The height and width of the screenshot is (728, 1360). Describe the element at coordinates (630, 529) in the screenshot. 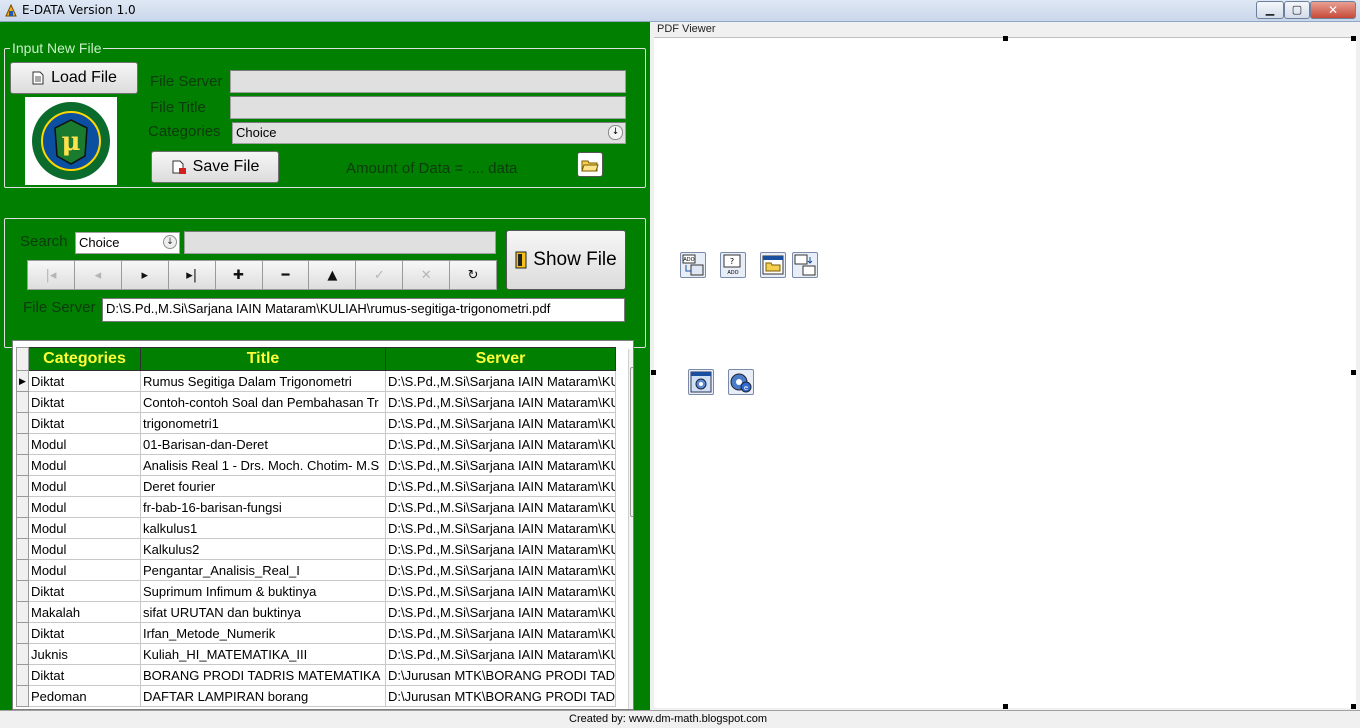

I see `vertical-scrollbar: ▲` at that location.